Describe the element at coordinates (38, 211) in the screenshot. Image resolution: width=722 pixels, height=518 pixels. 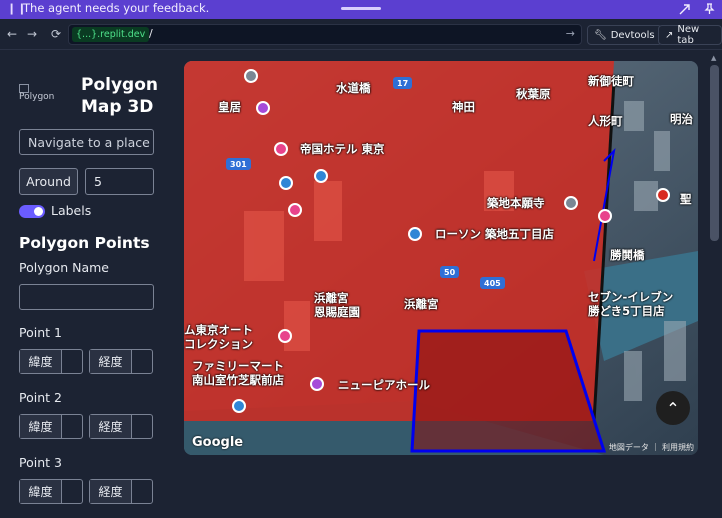
I see `toggle-knob` at that location.